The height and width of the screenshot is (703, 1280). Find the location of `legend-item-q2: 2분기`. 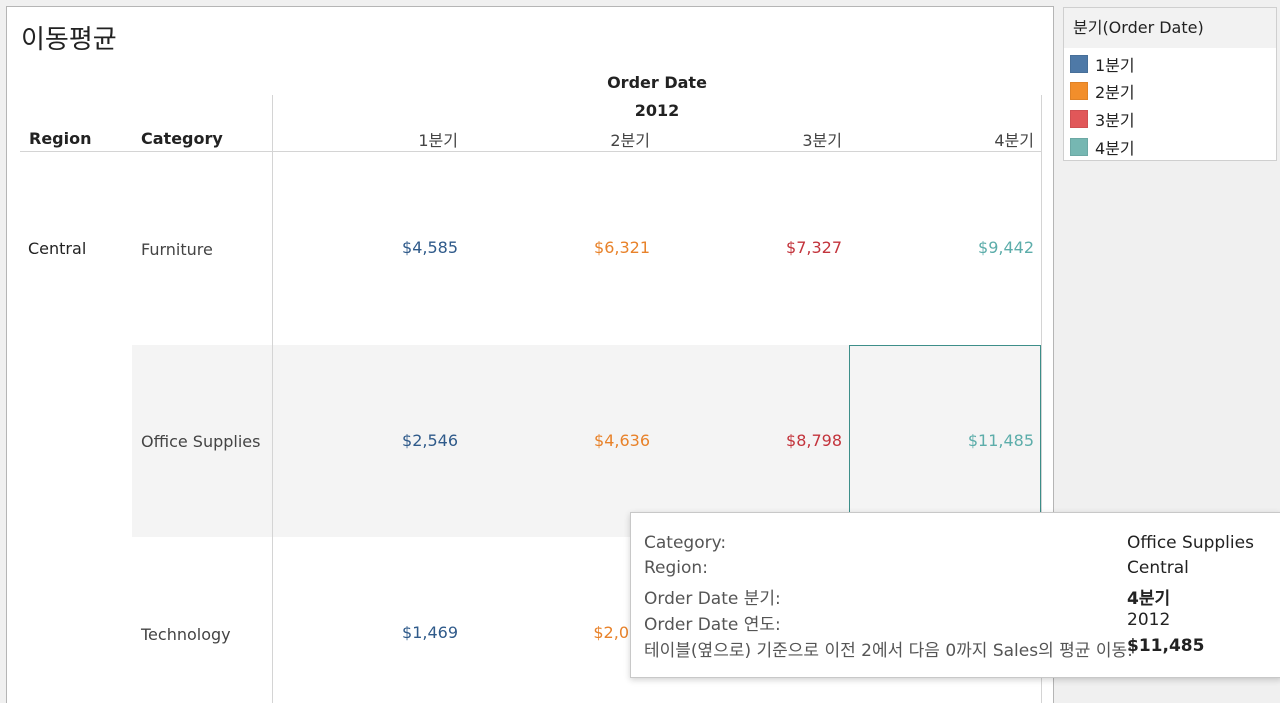

legend-item-q2: 2분기 is located at coordinates (1102, 91).